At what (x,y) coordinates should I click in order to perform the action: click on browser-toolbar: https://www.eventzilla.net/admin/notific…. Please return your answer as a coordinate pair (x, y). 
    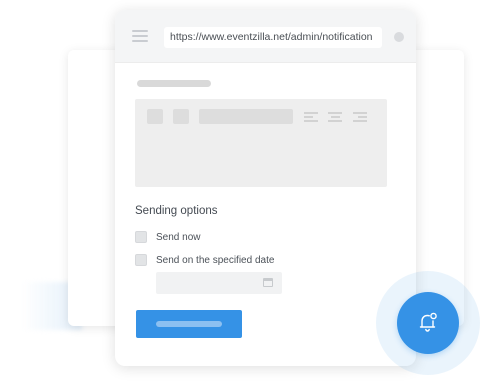
    Looking at the image, I should click on (265, 36).